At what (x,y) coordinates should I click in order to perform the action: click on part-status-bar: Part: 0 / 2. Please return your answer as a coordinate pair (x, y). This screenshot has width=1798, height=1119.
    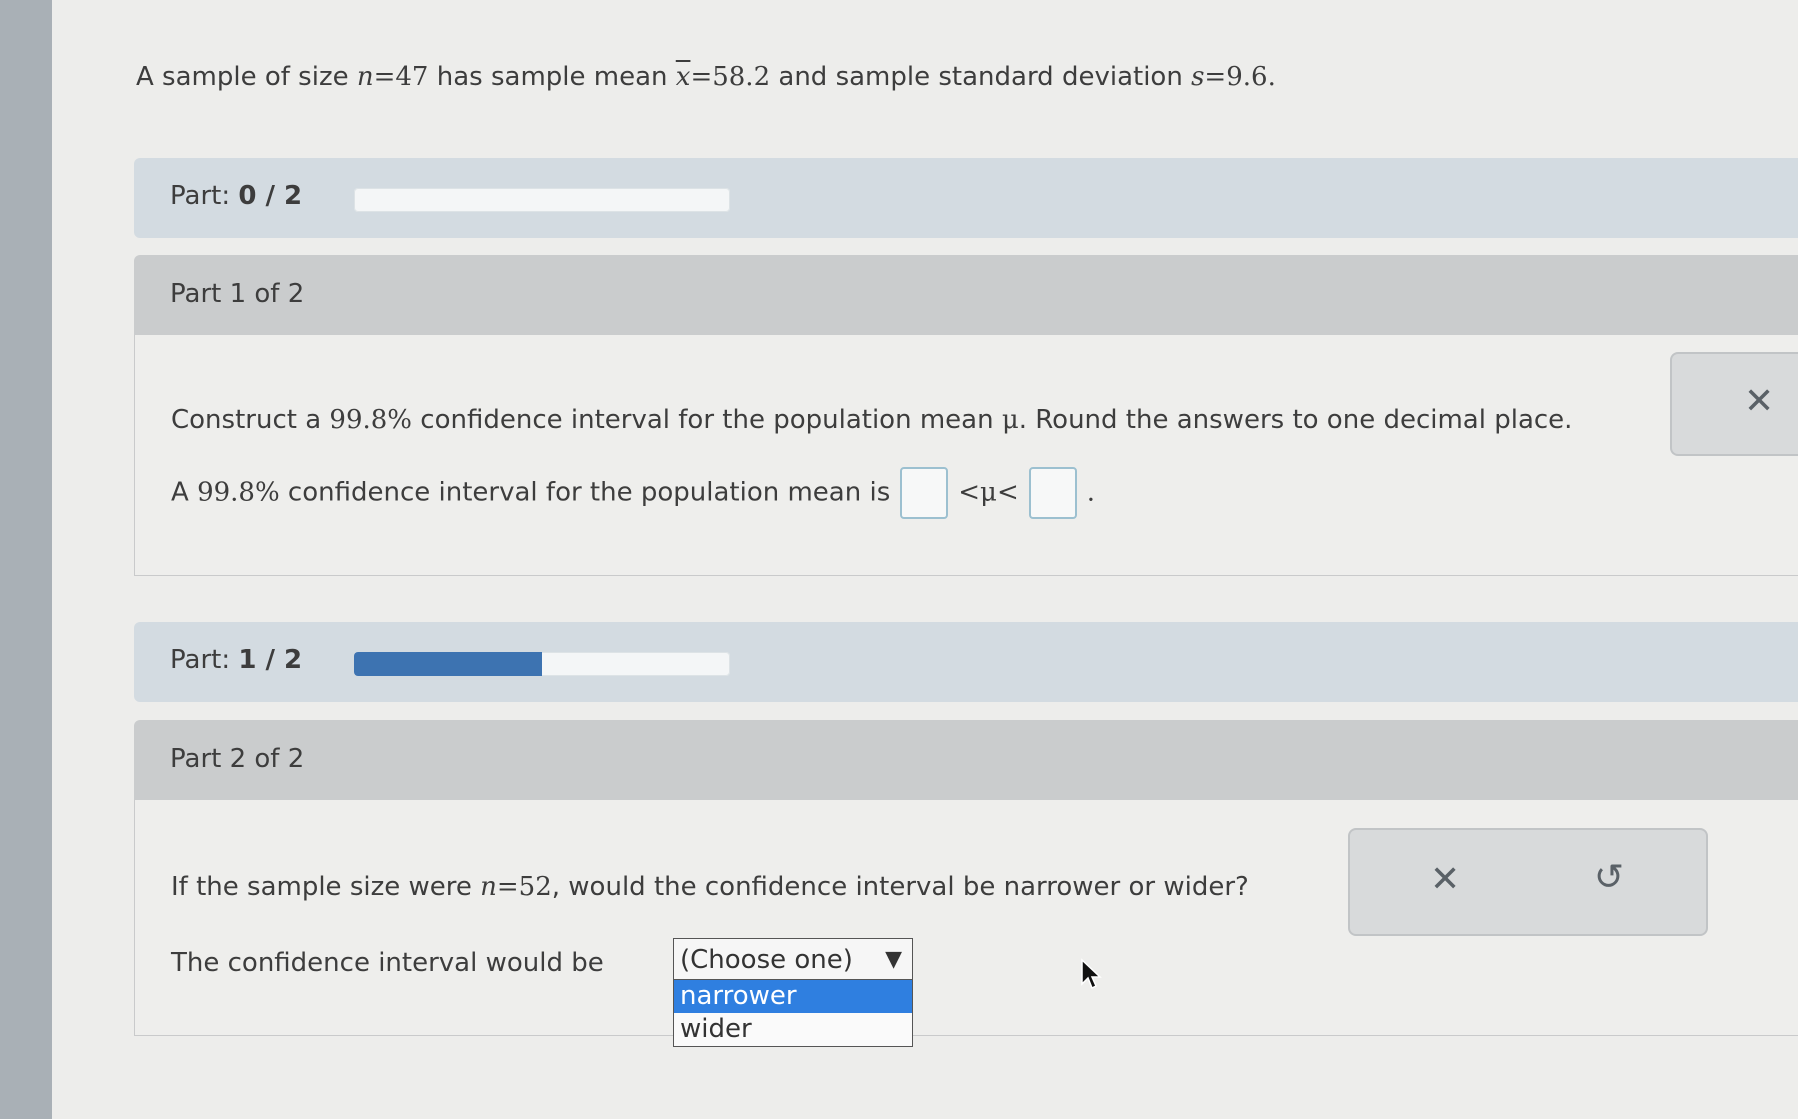
    Looking at the image, I should click on (966, 198).